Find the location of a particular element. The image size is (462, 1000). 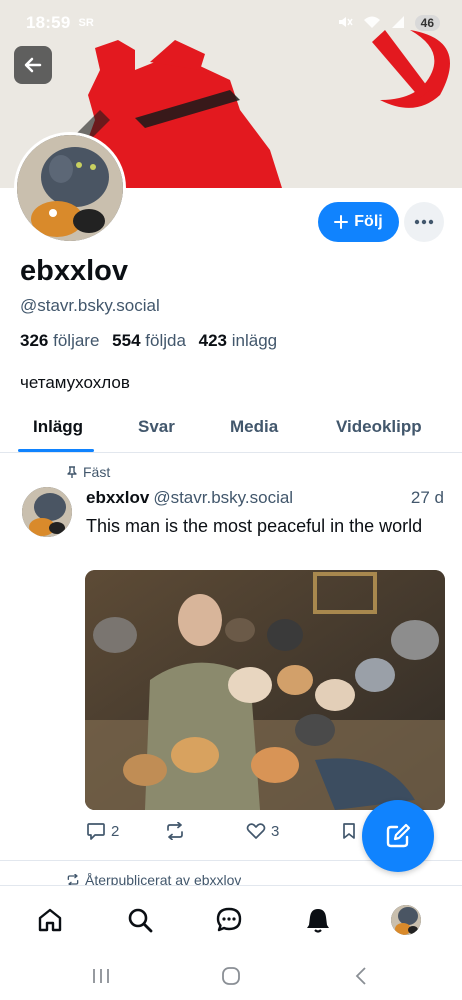

follow-button: Följ is located at coordinates (358, 222).